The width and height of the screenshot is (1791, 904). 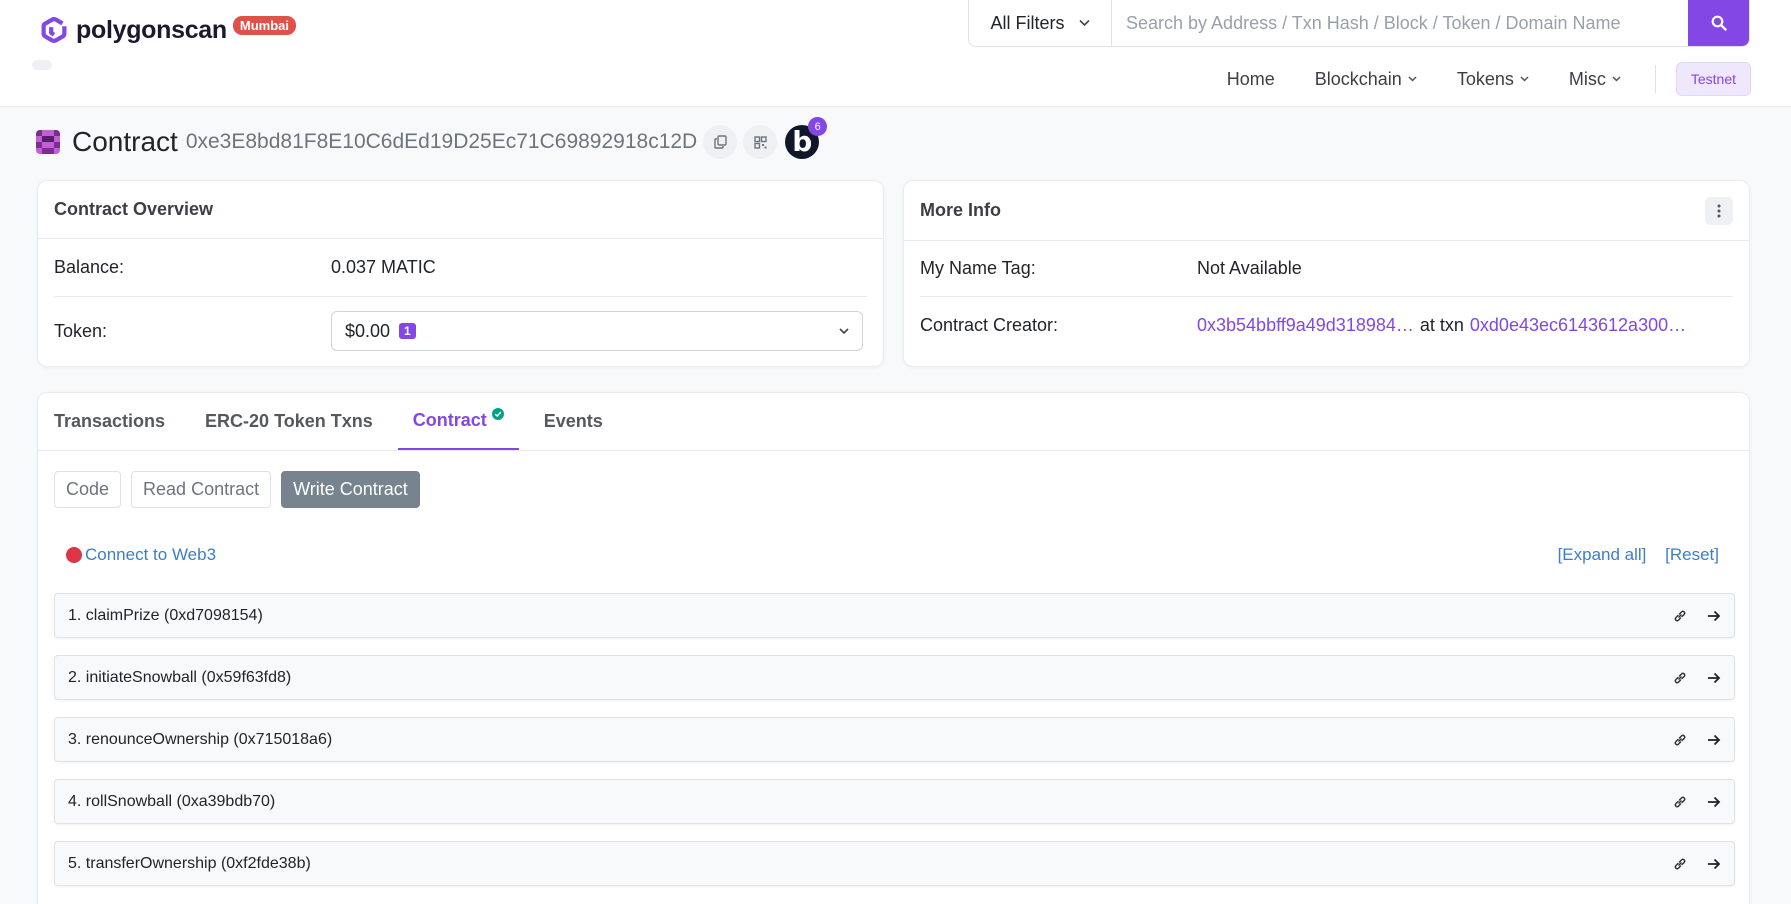 I want to click on connect-web3-label: Connect to Web3, so click(x=151, y=554).